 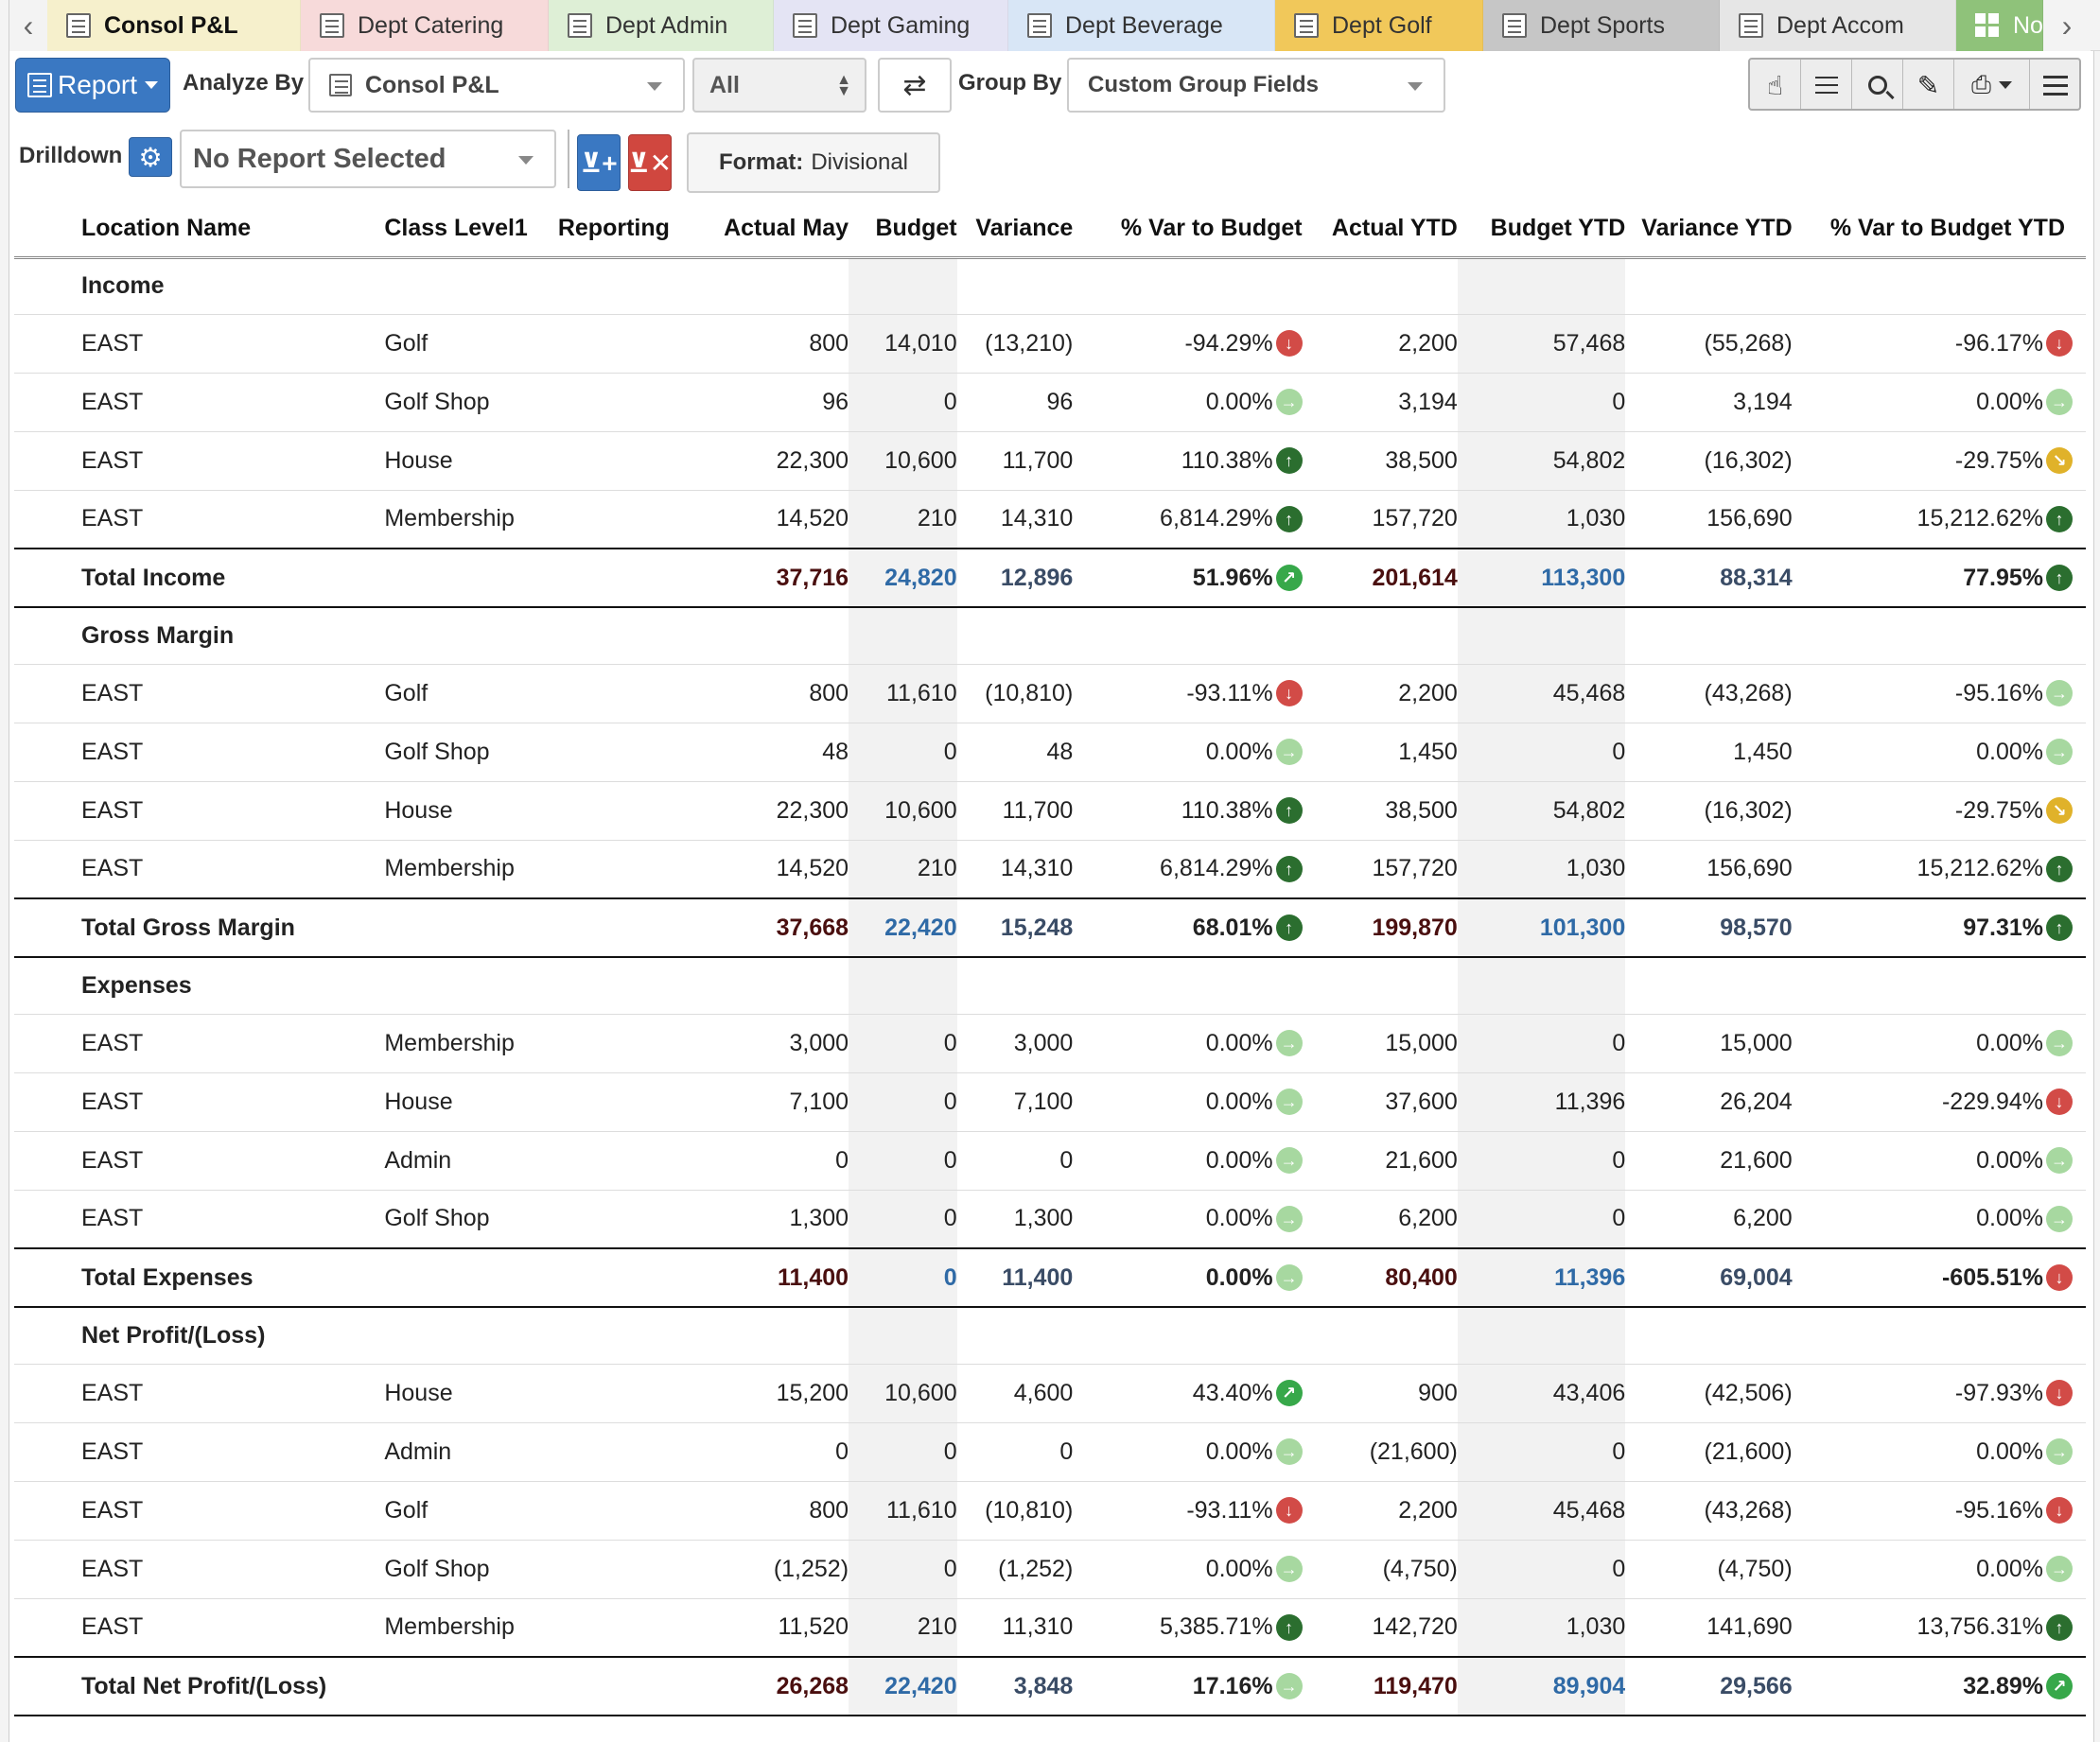 I want to click on budget-cell: 0, so click(x=903, y=1452).